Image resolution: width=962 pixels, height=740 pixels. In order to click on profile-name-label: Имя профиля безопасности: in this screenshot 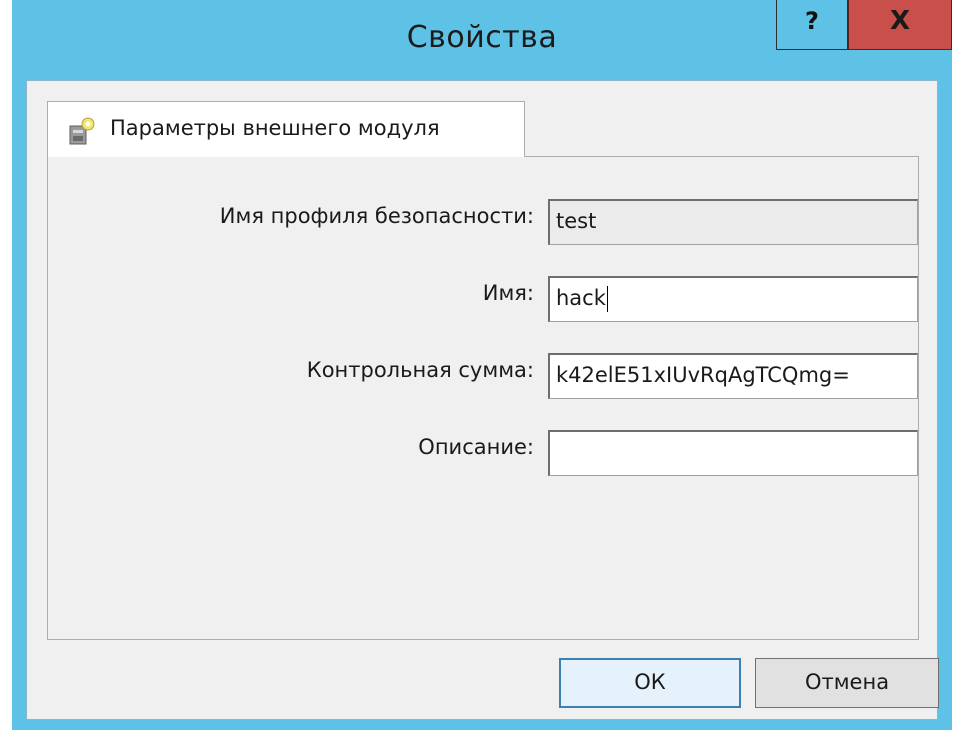, I will do `click(376, 216)`.